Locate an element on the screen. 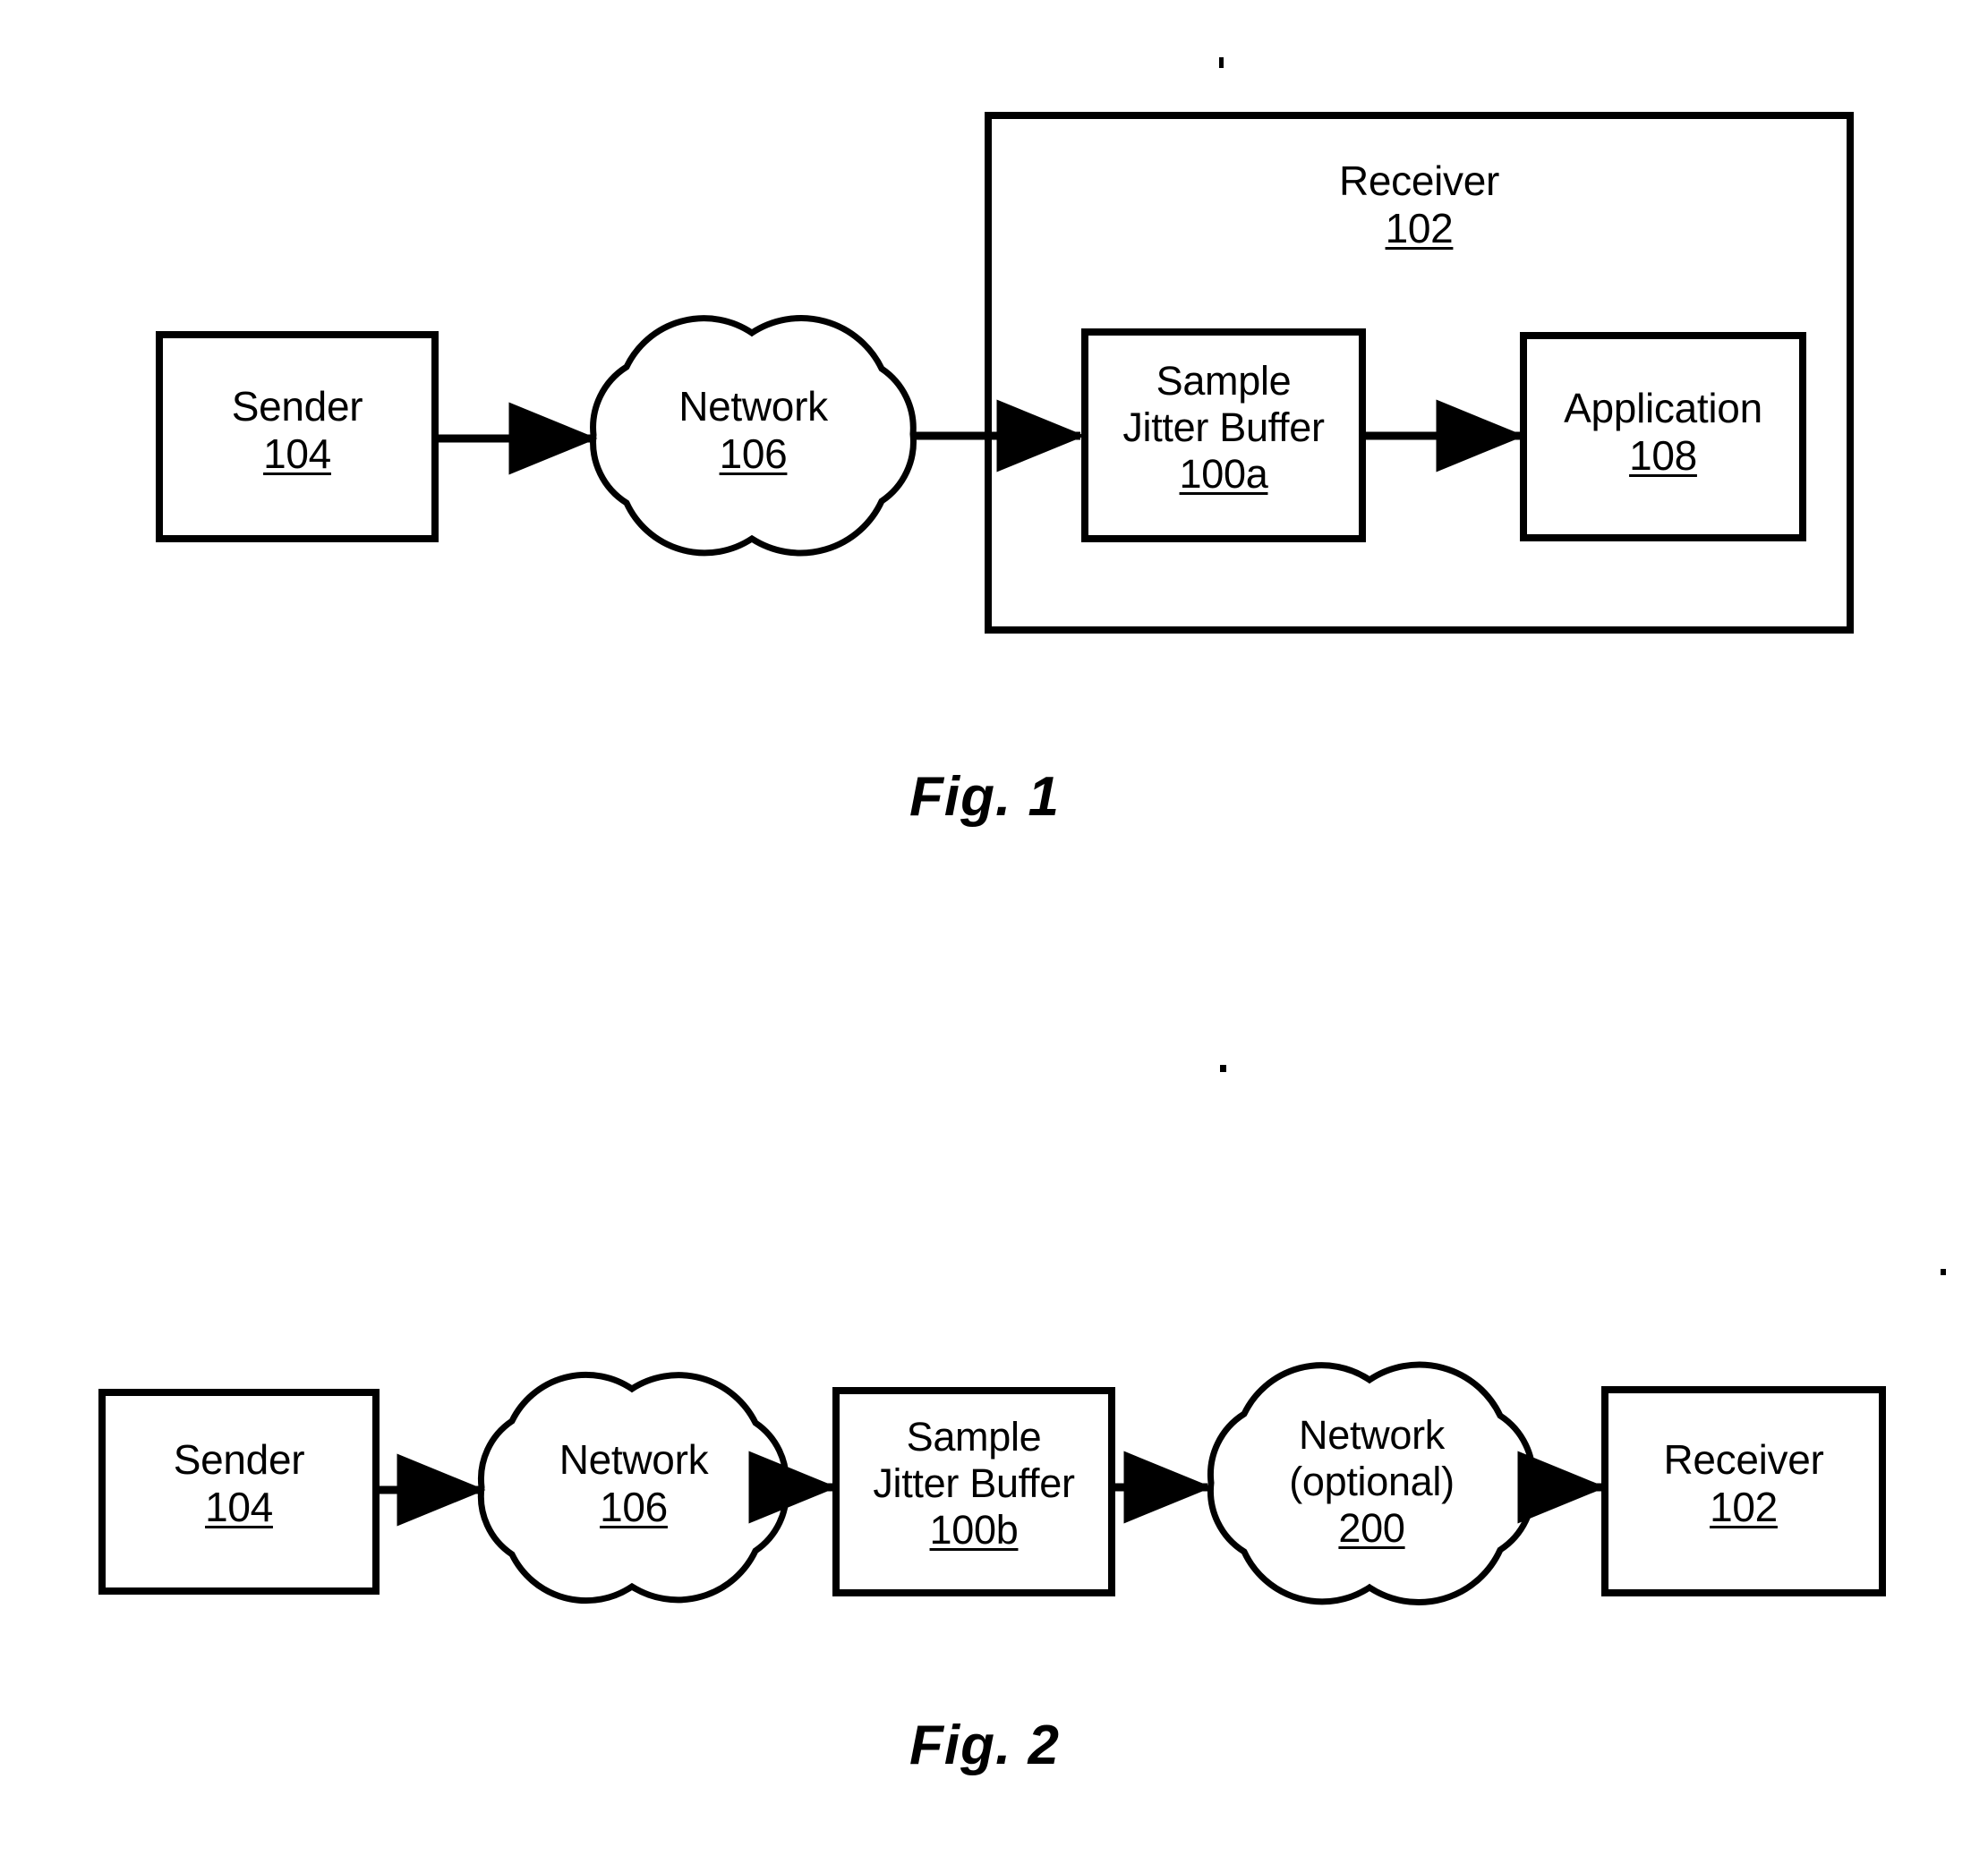  application-1-ref: 108 is located at coordinates (1663, 456).